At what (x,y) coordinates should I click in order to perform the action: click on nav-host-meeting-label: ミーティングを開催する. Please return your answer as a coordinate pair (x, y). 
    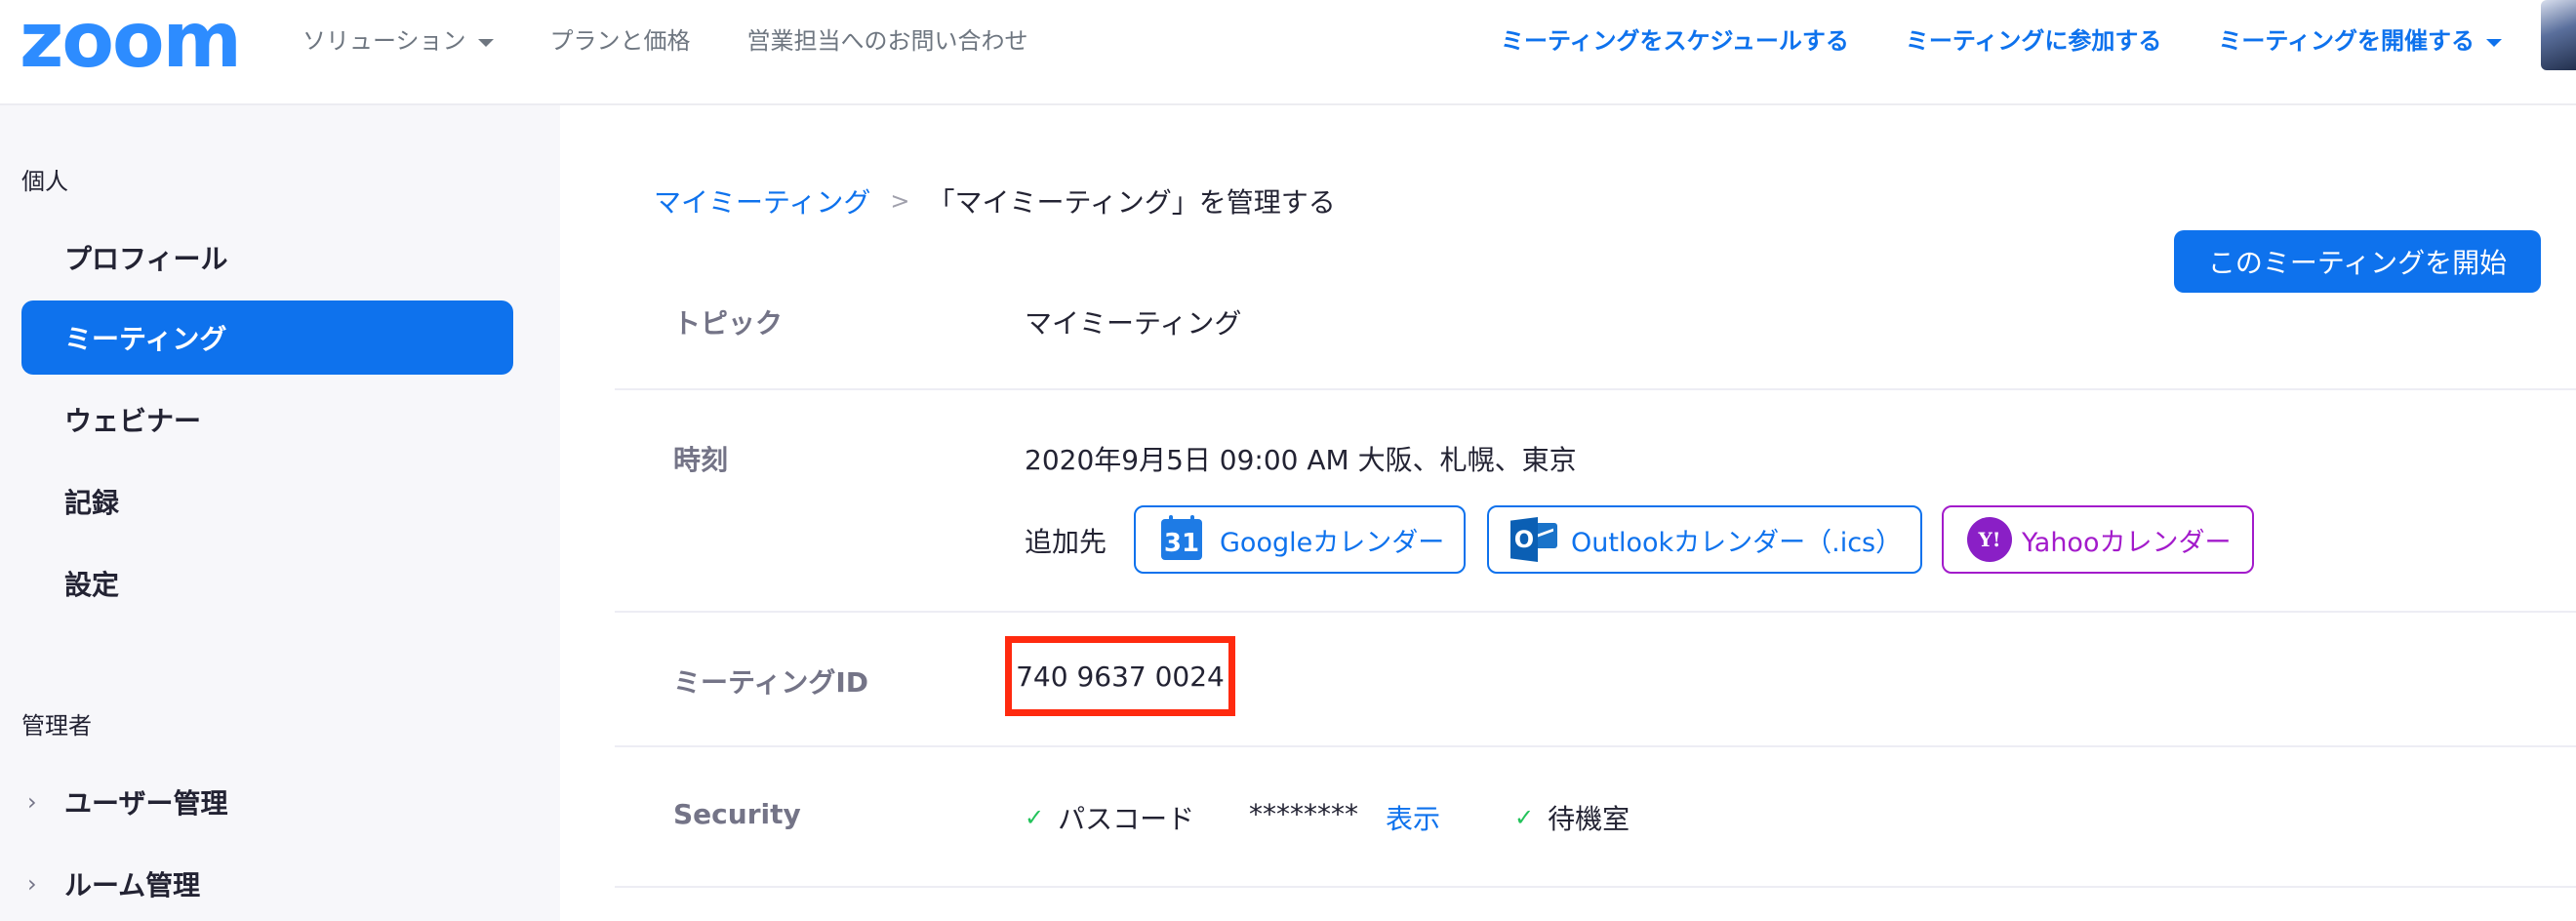
    Looking at the image, I should click on (2346, 41).